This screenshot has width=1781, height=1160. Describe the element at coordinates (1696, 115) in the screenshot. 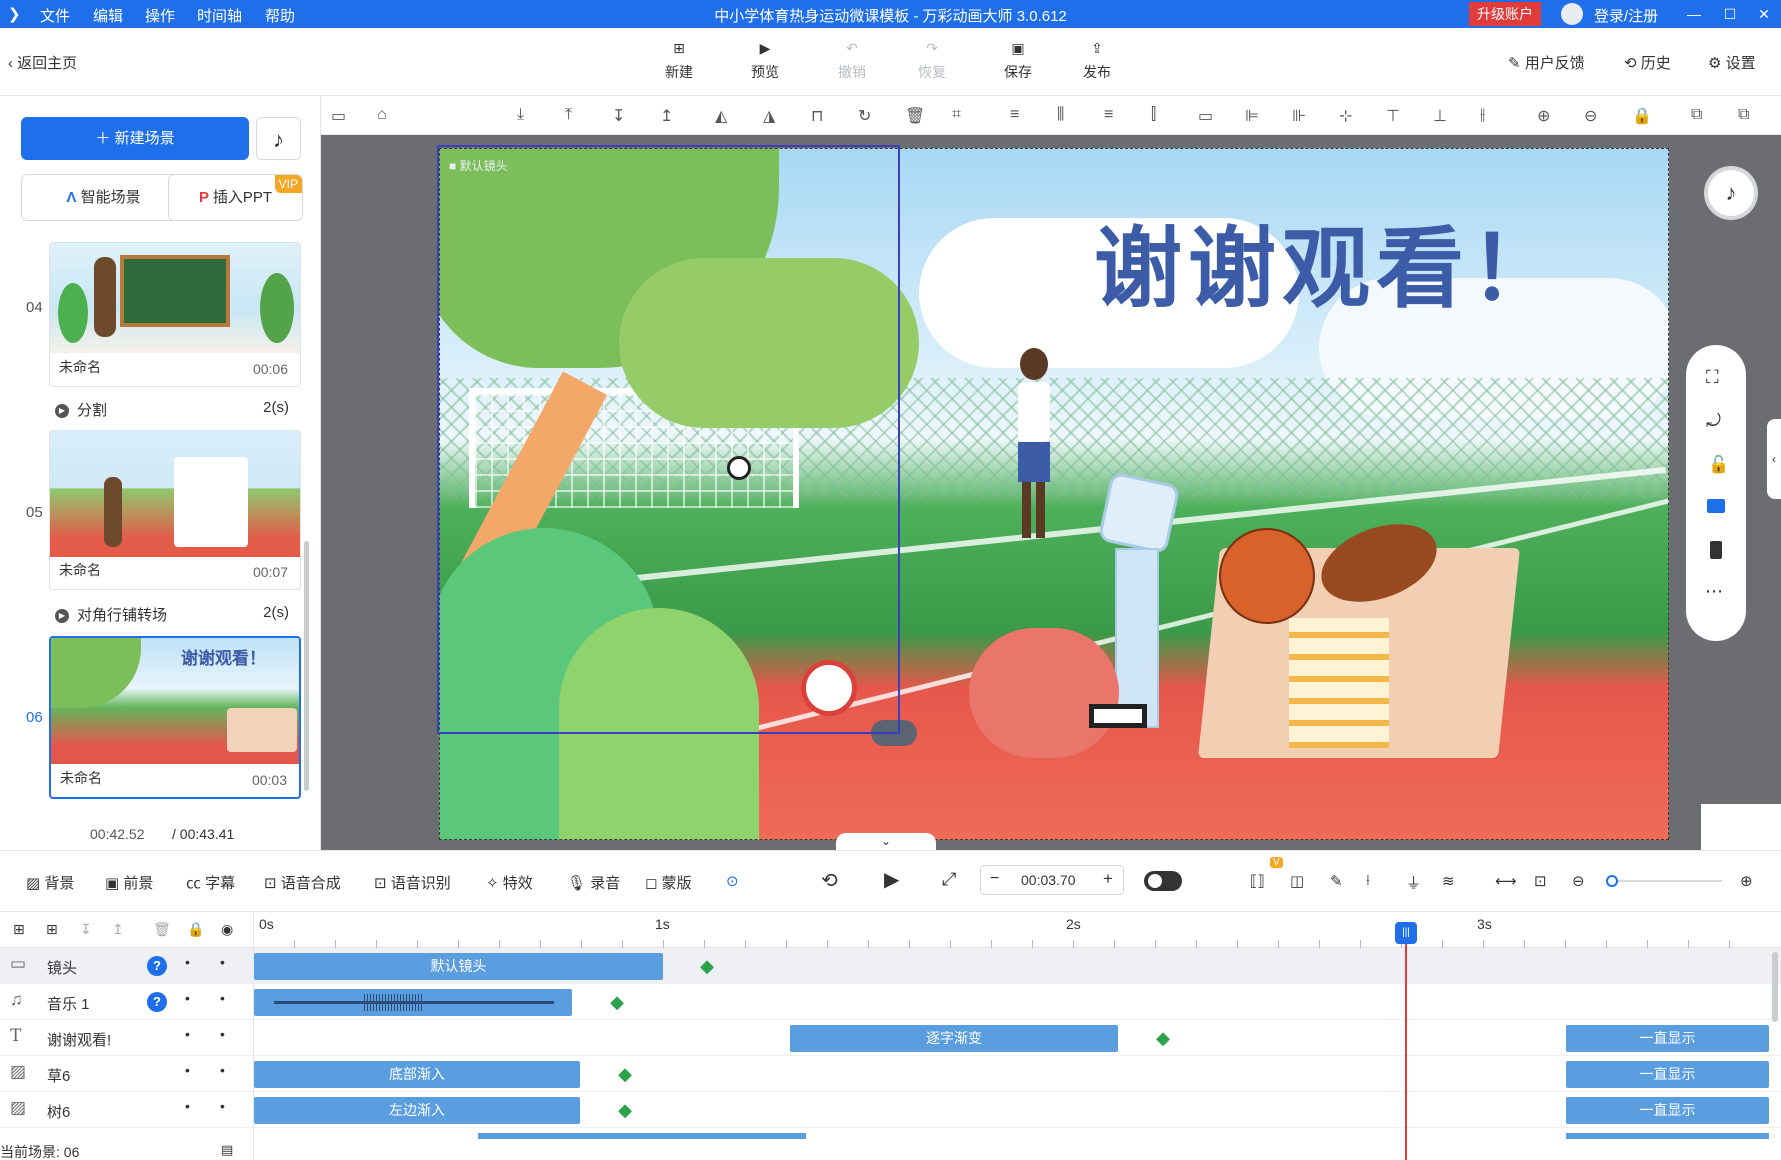

I see `copy-icon: ⧉` at that location.